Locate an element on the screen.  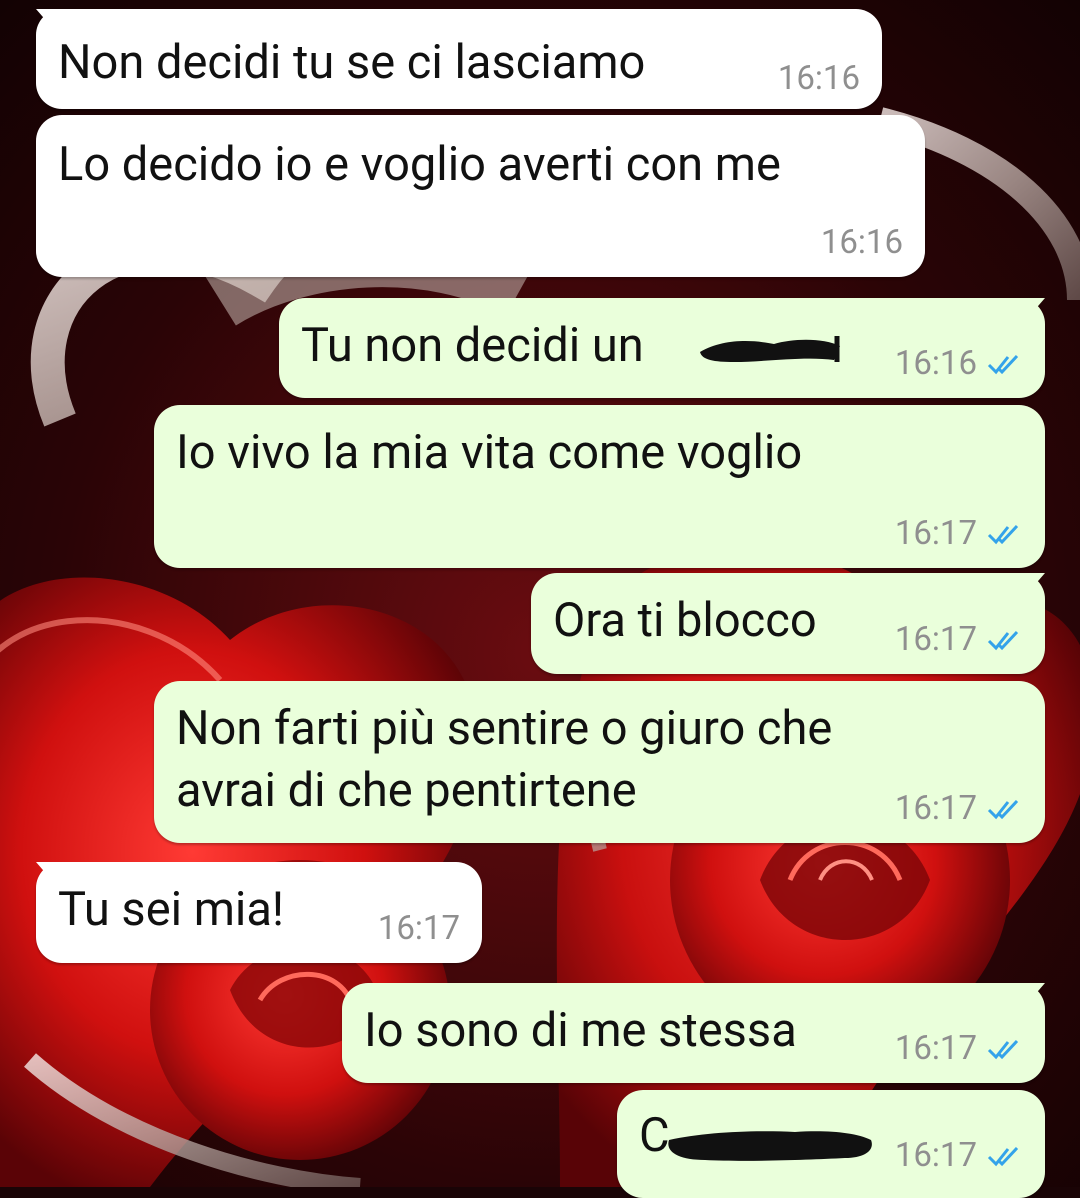
message-bubble-incoming: Non decidi tu se ci lasciamo 16:16 is located at coordinates (459, 59).